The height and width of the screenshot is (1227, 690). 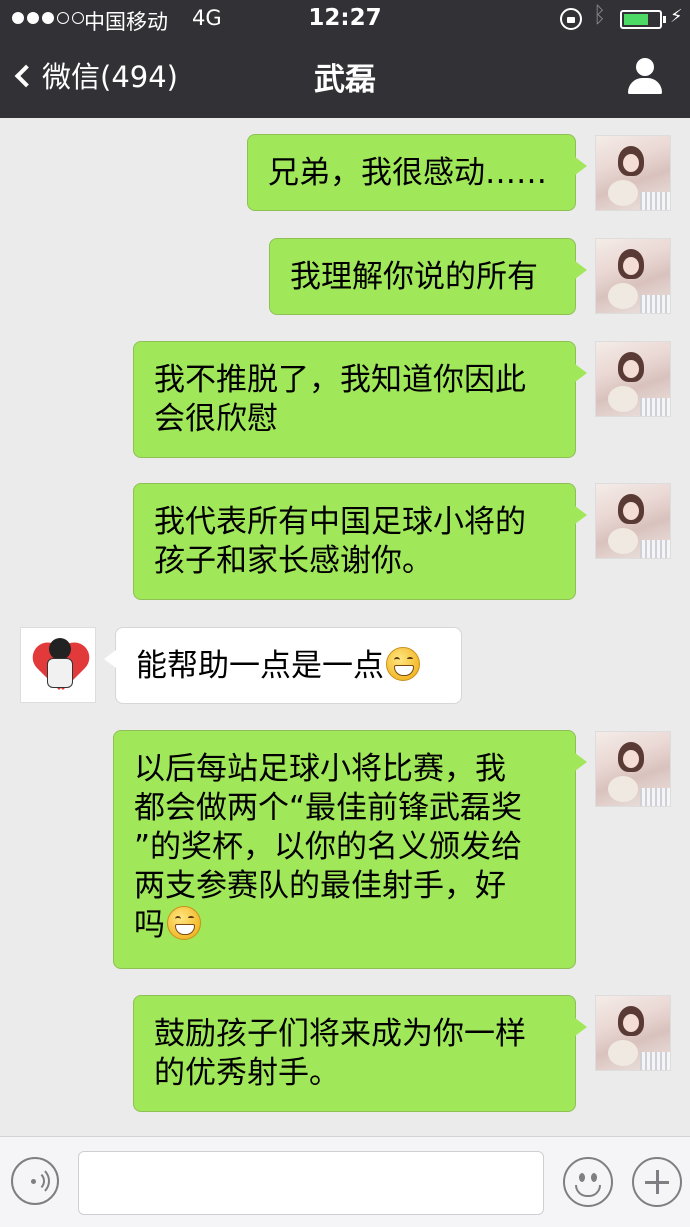 I want to click on emoji-face-icon, so click(x=588, y=1182).